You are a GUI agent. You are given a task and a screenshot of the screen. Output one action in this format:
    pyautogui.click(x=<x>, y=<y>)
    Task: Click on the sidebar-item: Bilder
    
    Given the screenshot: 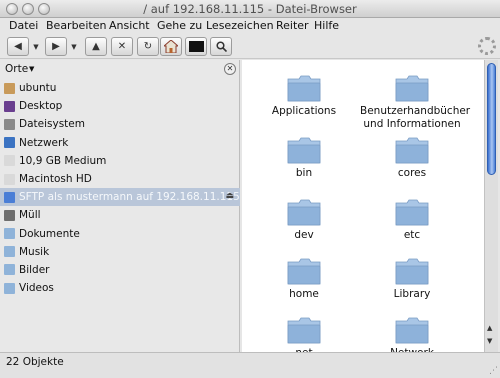 What is the action you would take?
    pyautogui.click(x=120, y=270)
    